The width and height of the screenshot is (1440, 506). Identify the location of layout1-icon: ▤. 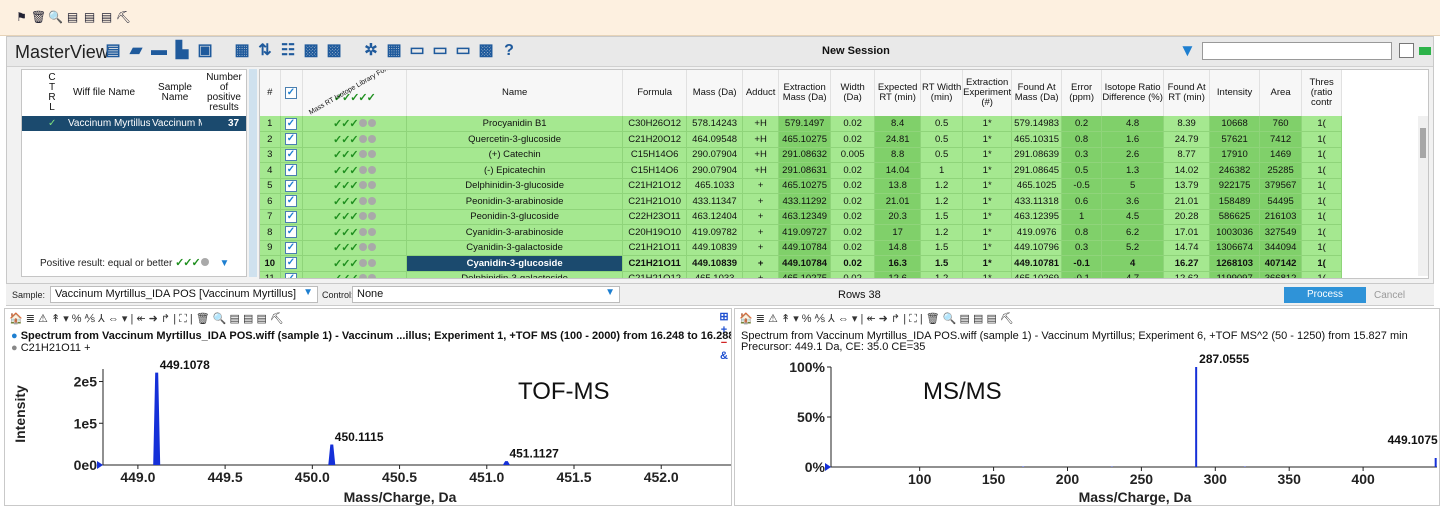
(72, 17).